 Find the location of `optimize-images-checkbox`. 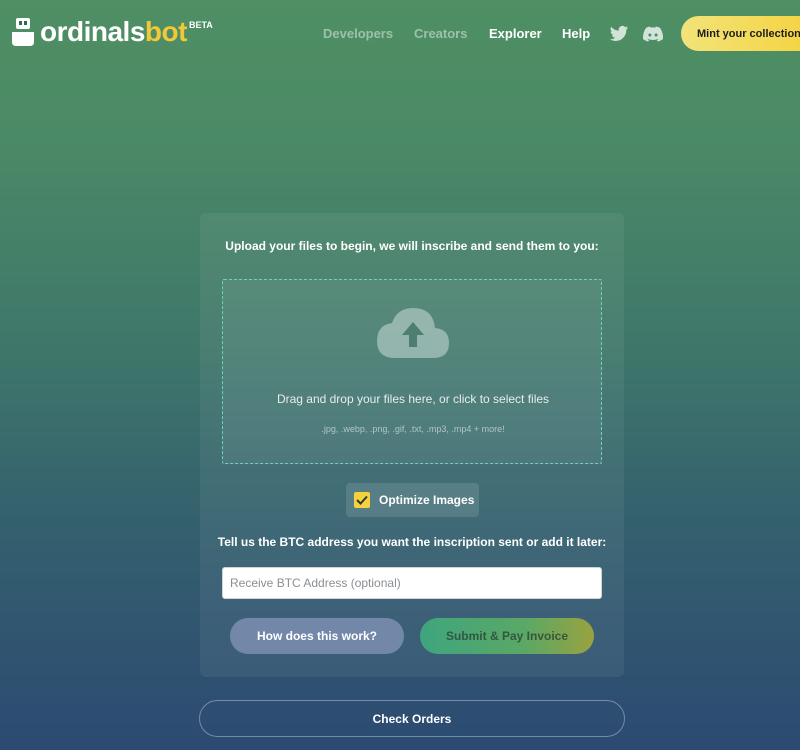

optimize-images-checkbox is located at coordinates (362, 500).